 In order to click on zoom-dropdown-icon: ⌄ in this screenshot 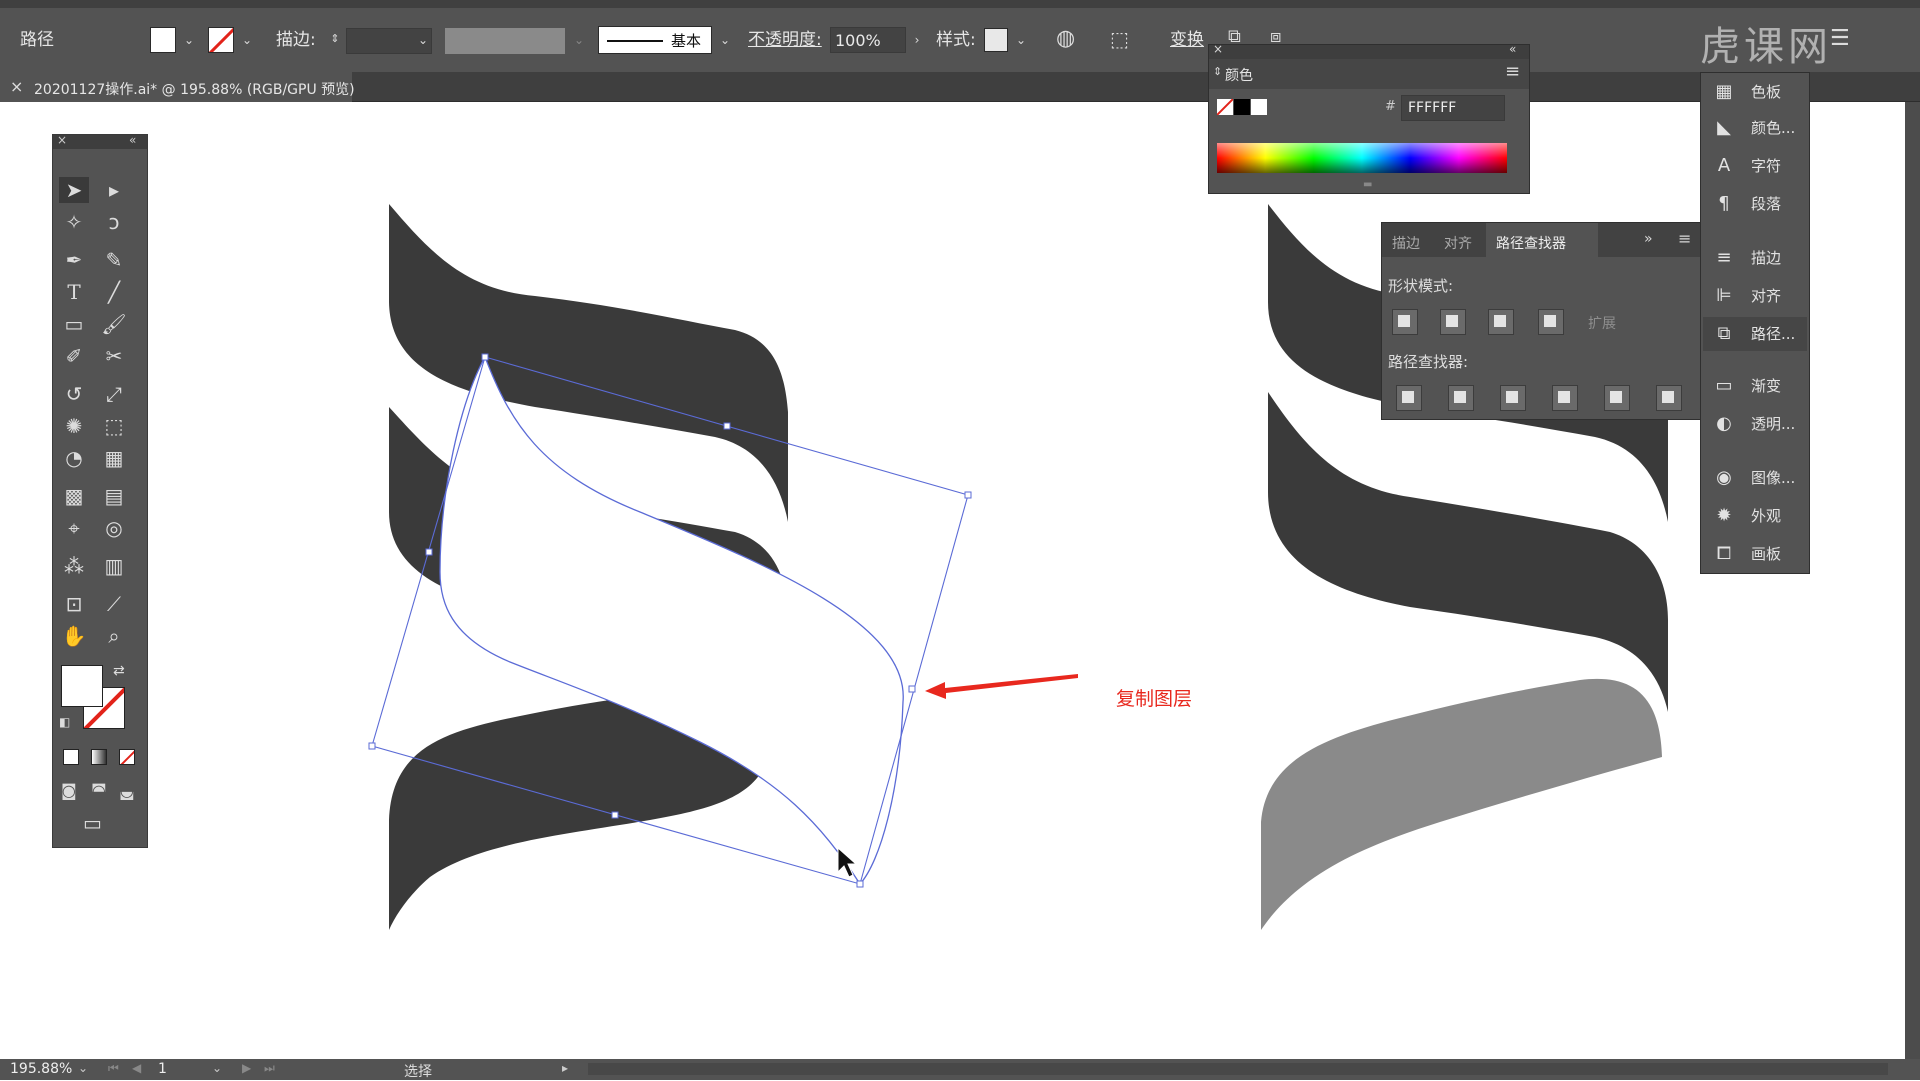, I will do `click(83, 1068)`.